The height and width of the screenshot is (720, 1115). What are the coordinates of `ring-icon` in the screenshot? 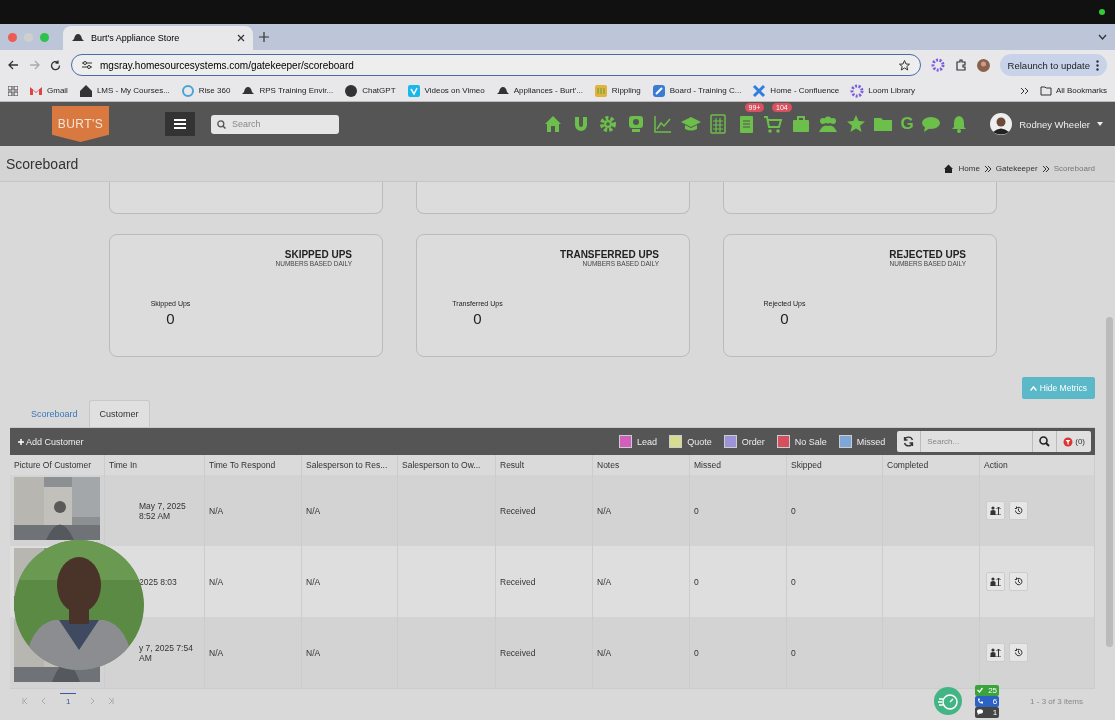 It's located at (187, 90).